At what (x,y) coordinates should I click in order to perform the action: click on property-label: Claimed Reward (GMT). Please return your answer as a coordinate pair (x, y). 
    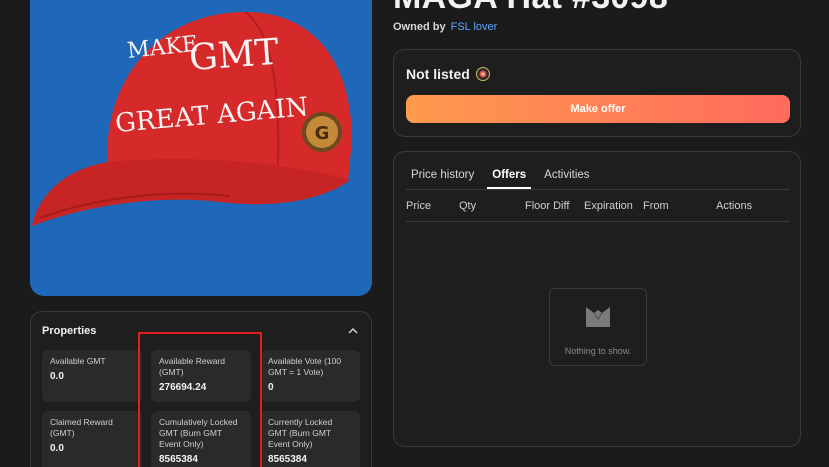
    Looking at the image, I should click on (81, 427).